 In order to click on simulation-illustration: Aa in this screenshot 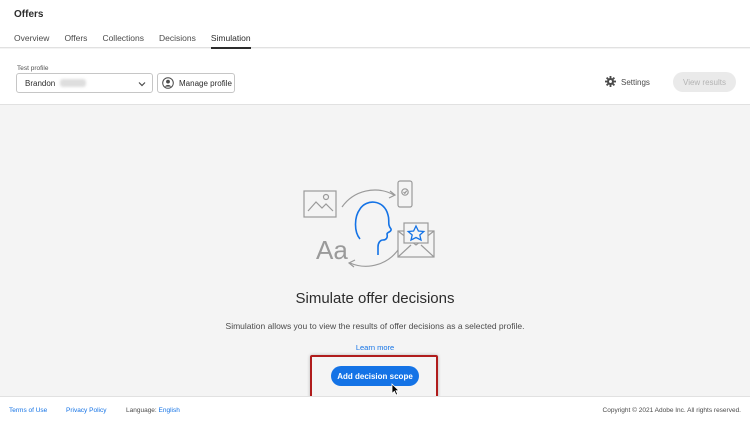, I will do `click(368, 227)`.